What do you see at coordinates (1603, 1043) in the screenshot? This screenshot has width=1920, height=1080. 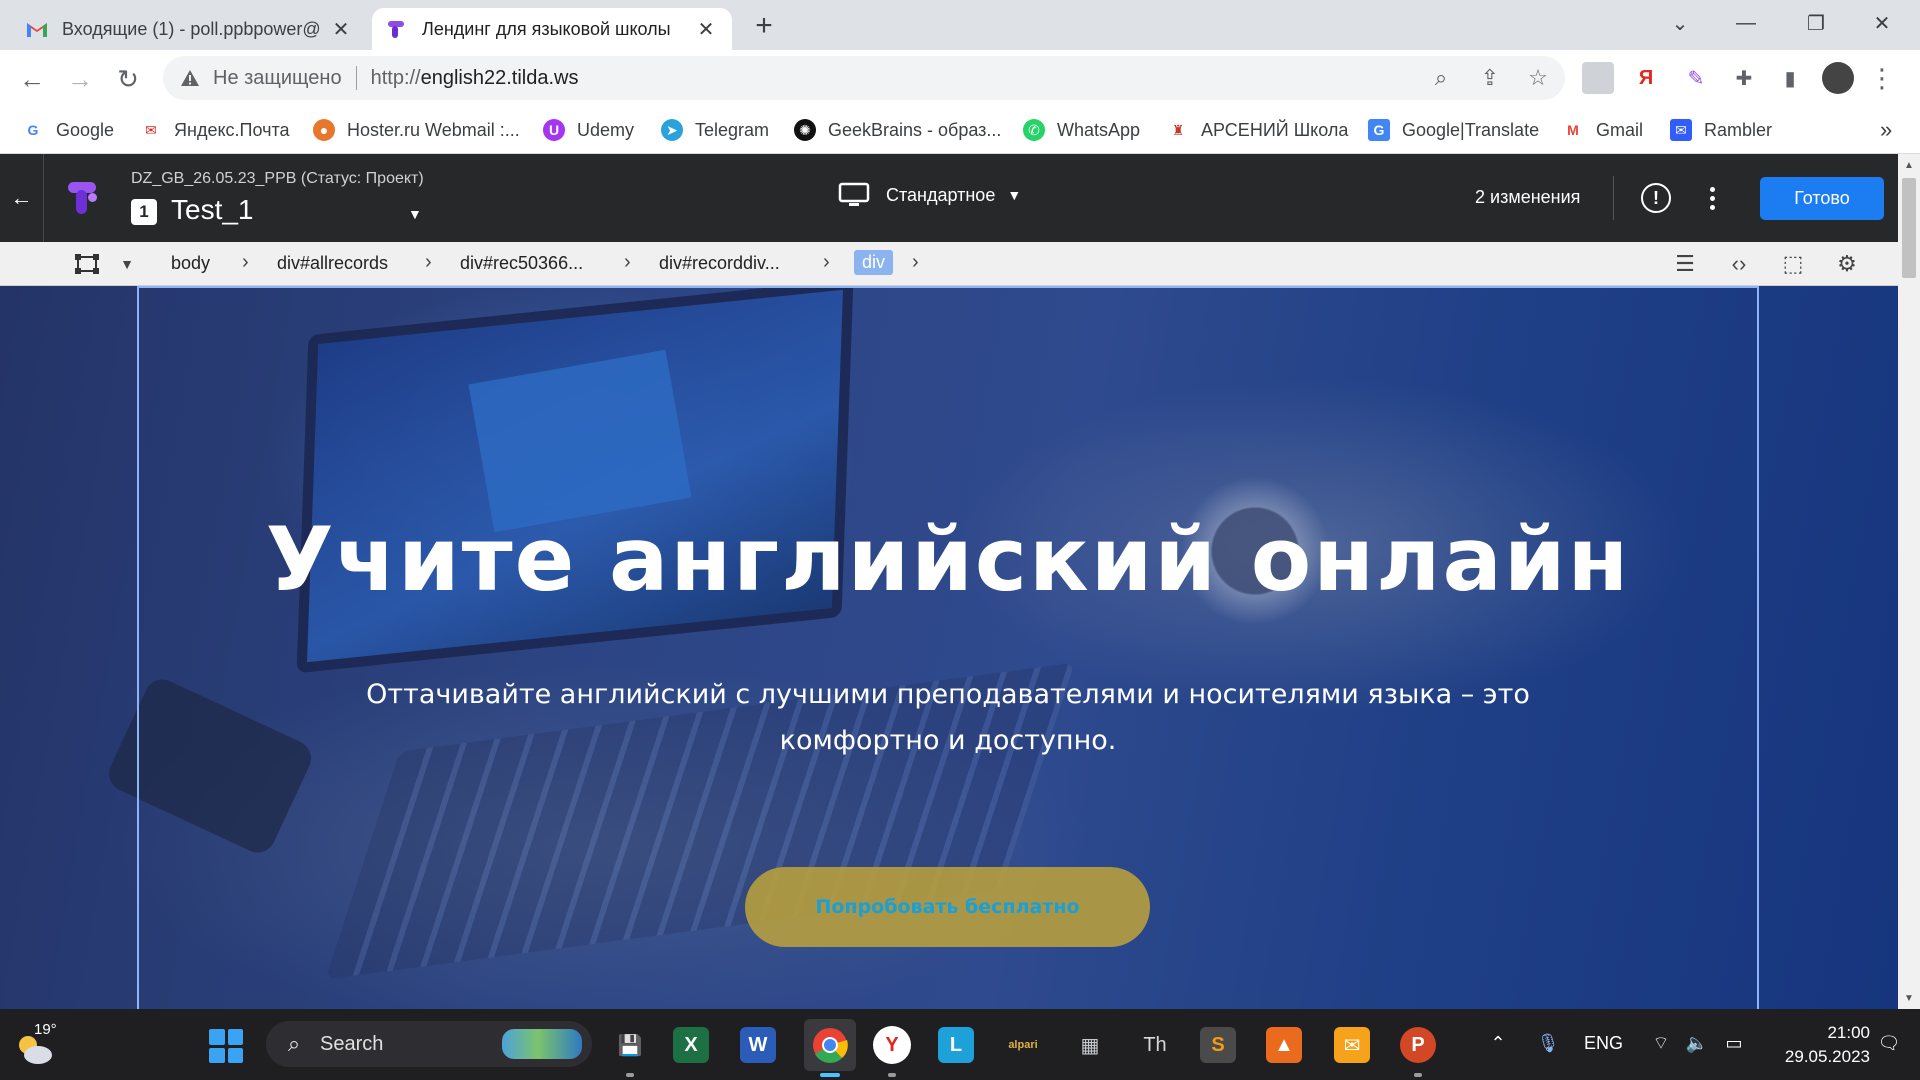 I see `language-indicator: ENG` at bounding box center [1603, 1043].